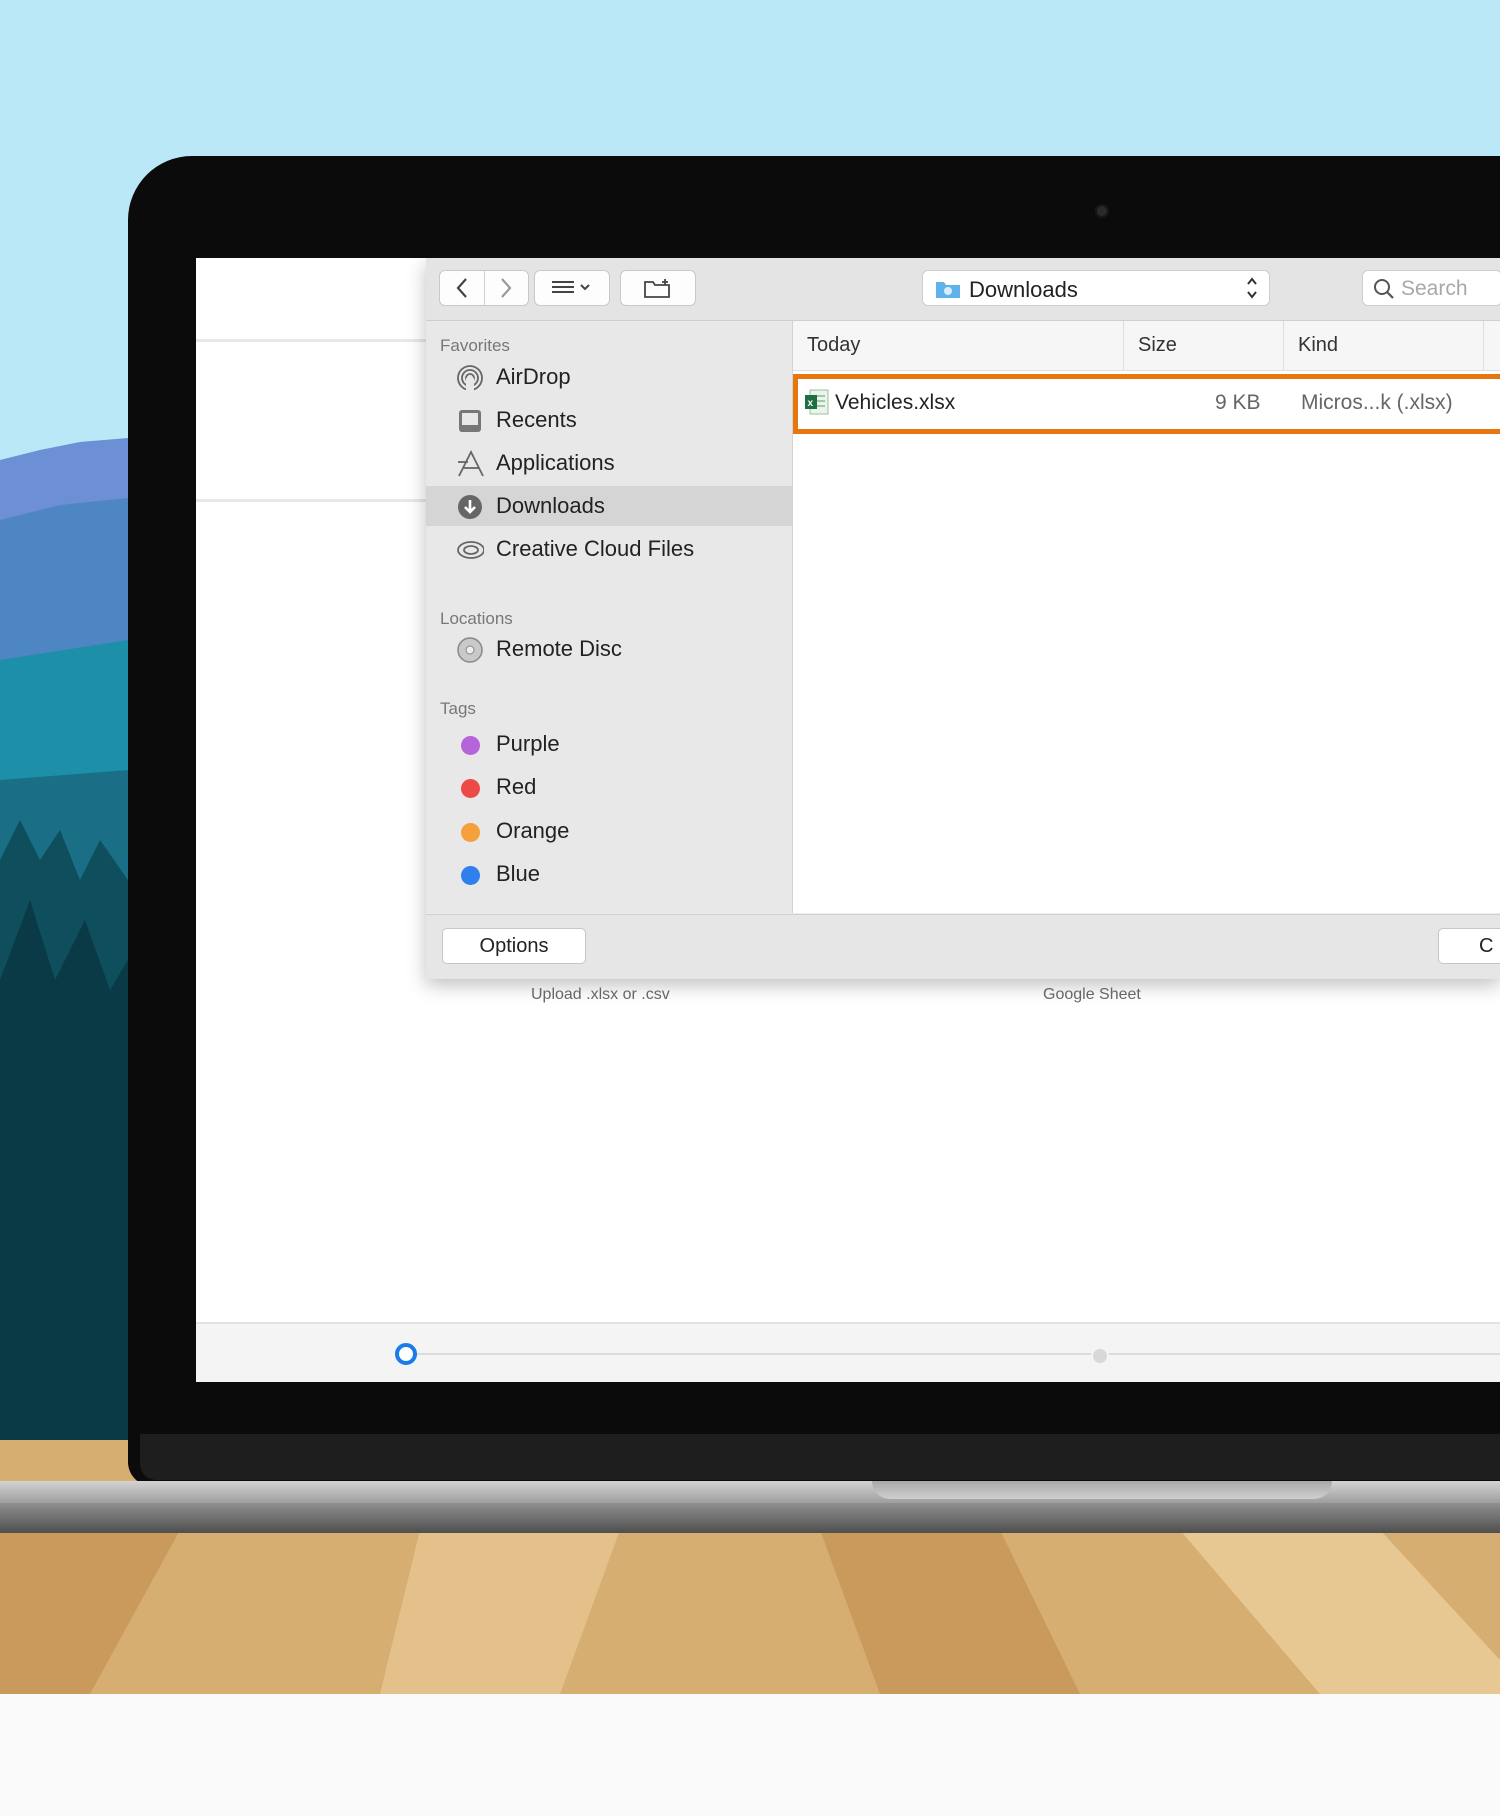 The image size is (1500, 1816). What do you see at coordinates (1102, 211) in the screenshot?
I see `camera-icon` at bounding box center [1102, 211].